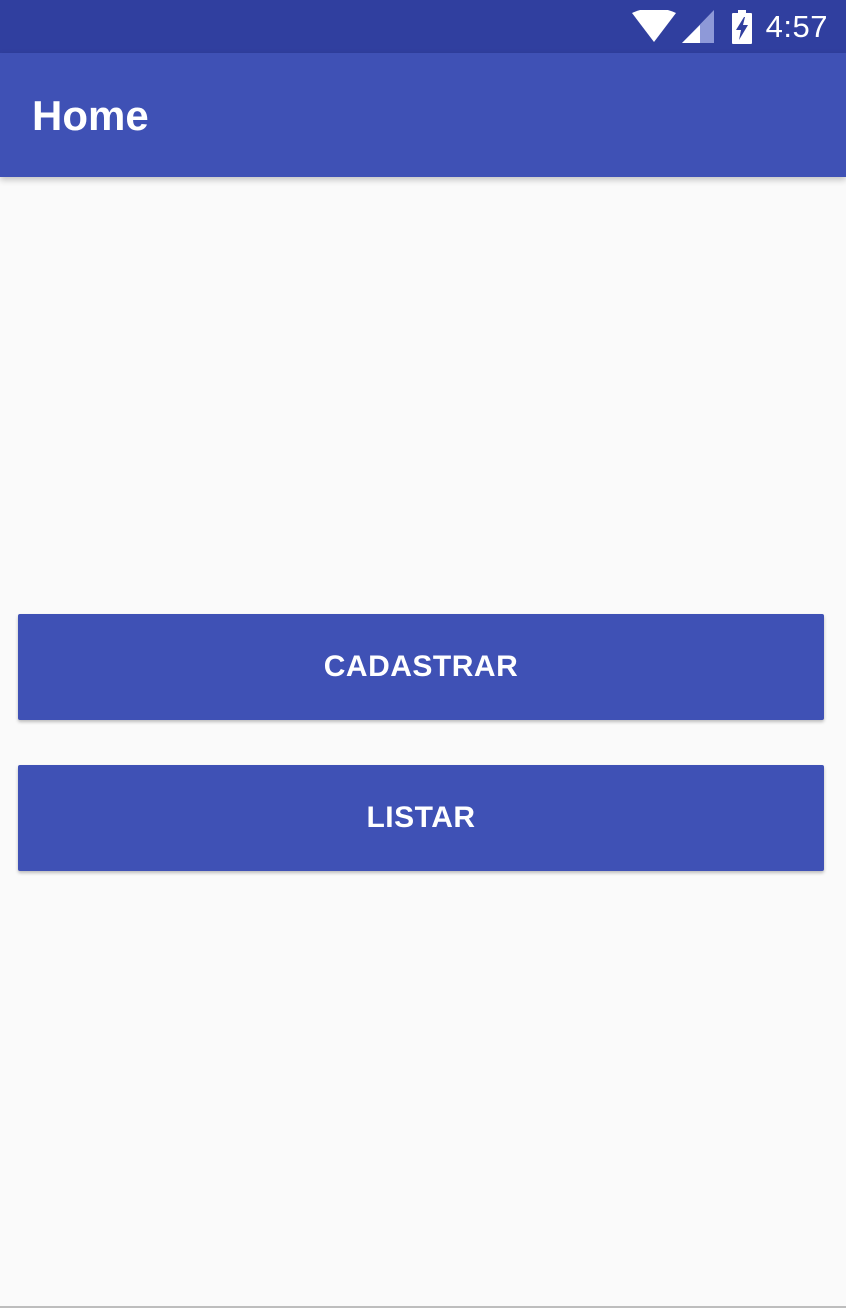  I want to click on listar-button: LISTAR, so click(421, 818).